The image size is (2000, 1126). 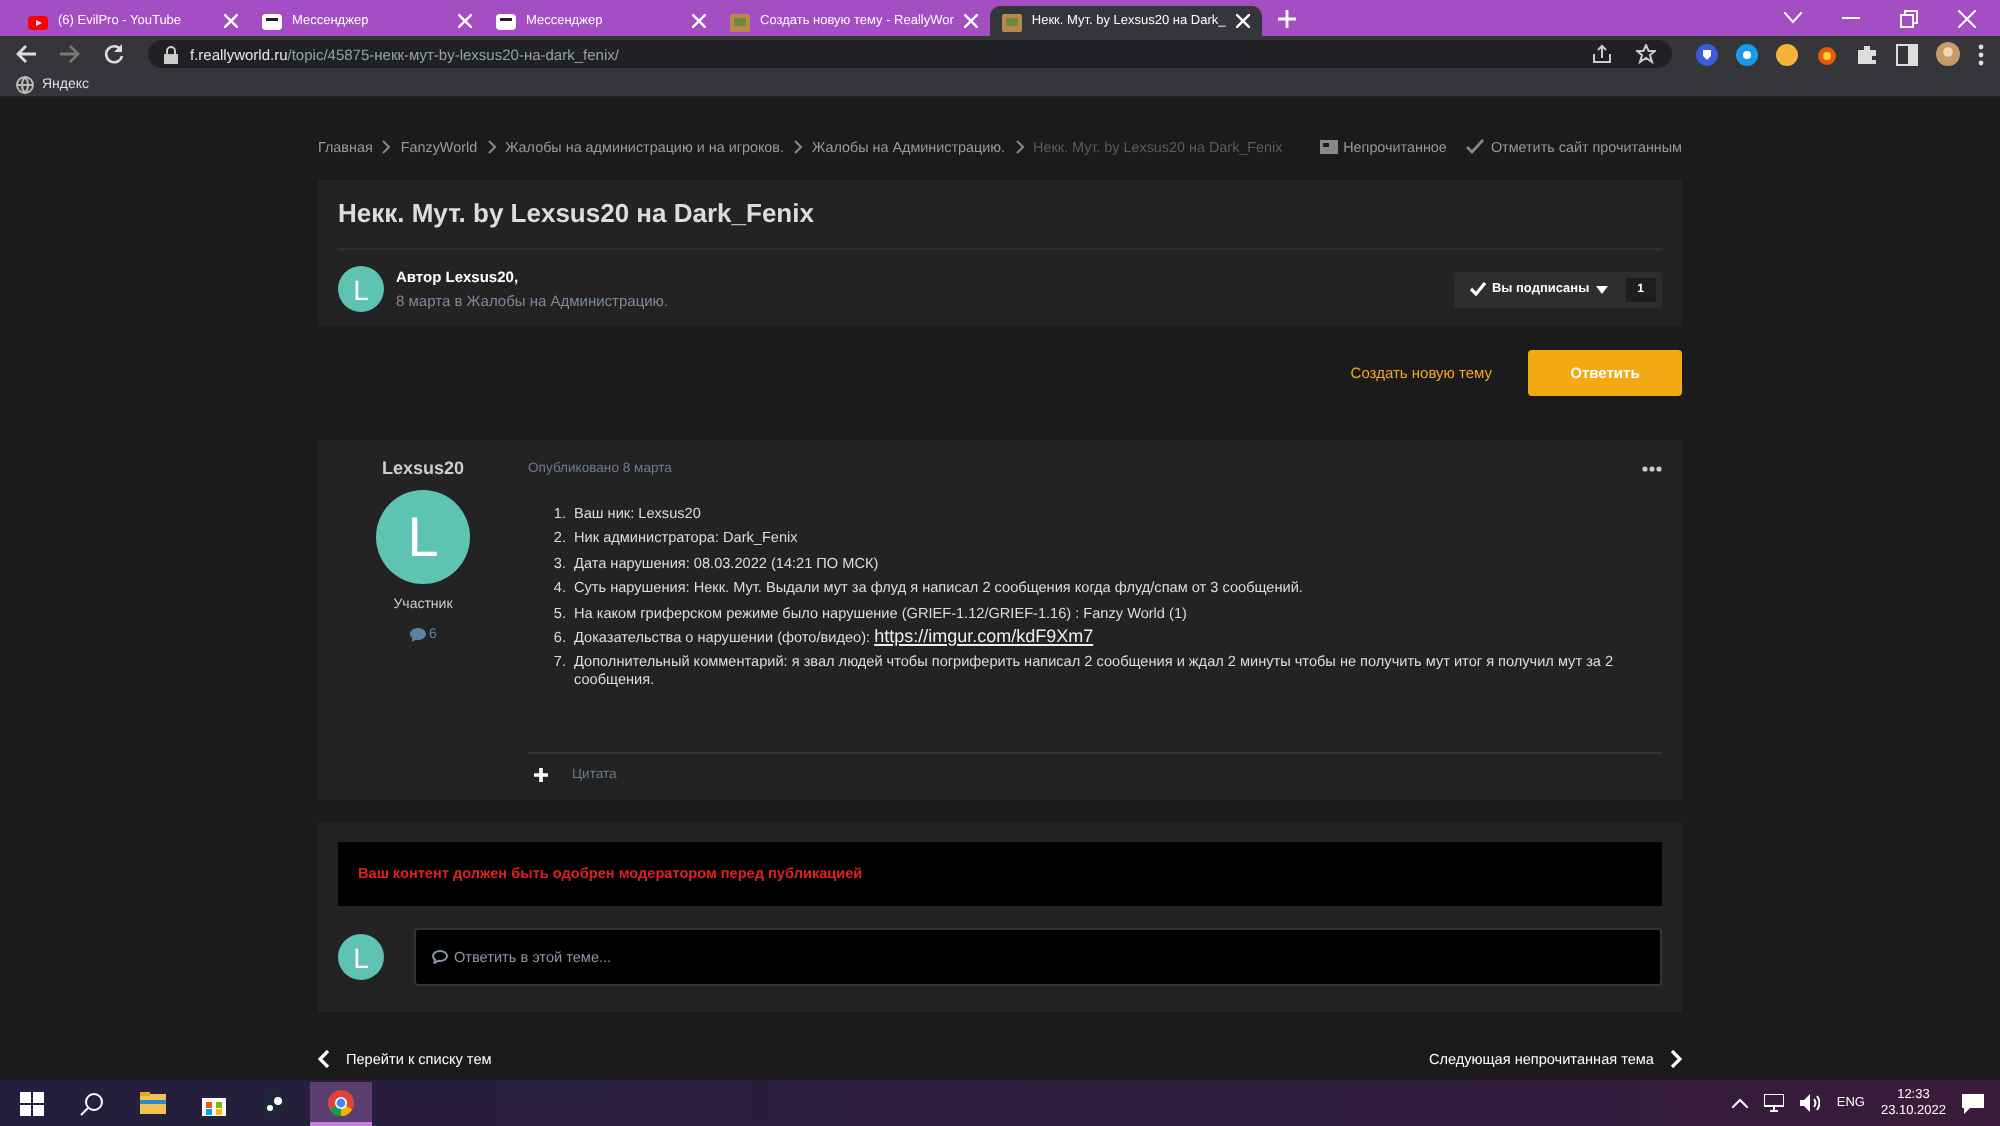 What do you see at coordinates (1740, 1103) in the screenshot?
I see `chevron-up-icon` at bounding box center [1740, 1103].